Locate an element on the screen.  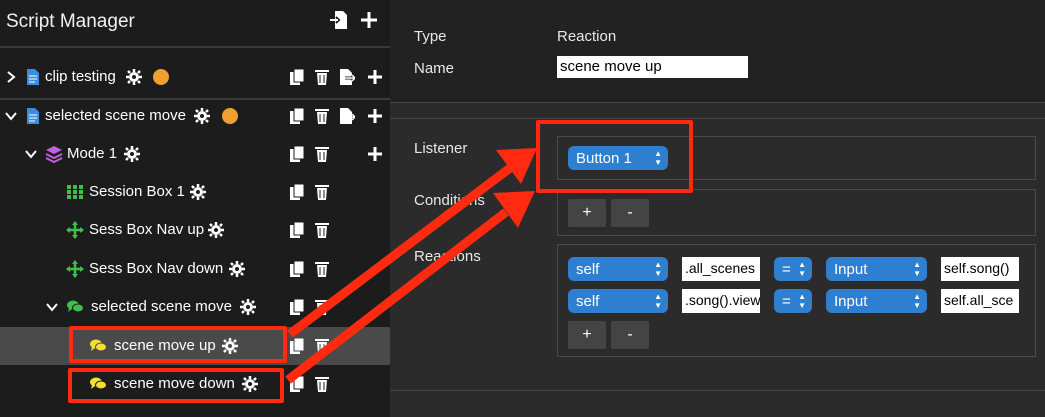
comments-icon is located at coordinates (75, 306).